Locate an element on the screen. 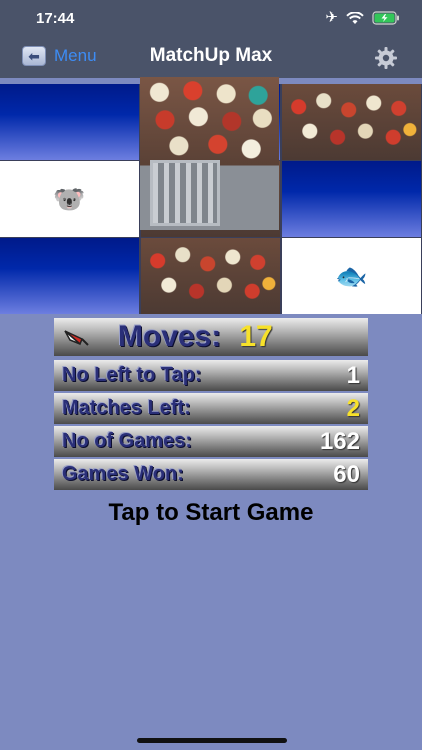 Image resolution: width=422 pixels, height=750 pixels. moves-row: Moves: 17 is located at coordinates (211, 337).